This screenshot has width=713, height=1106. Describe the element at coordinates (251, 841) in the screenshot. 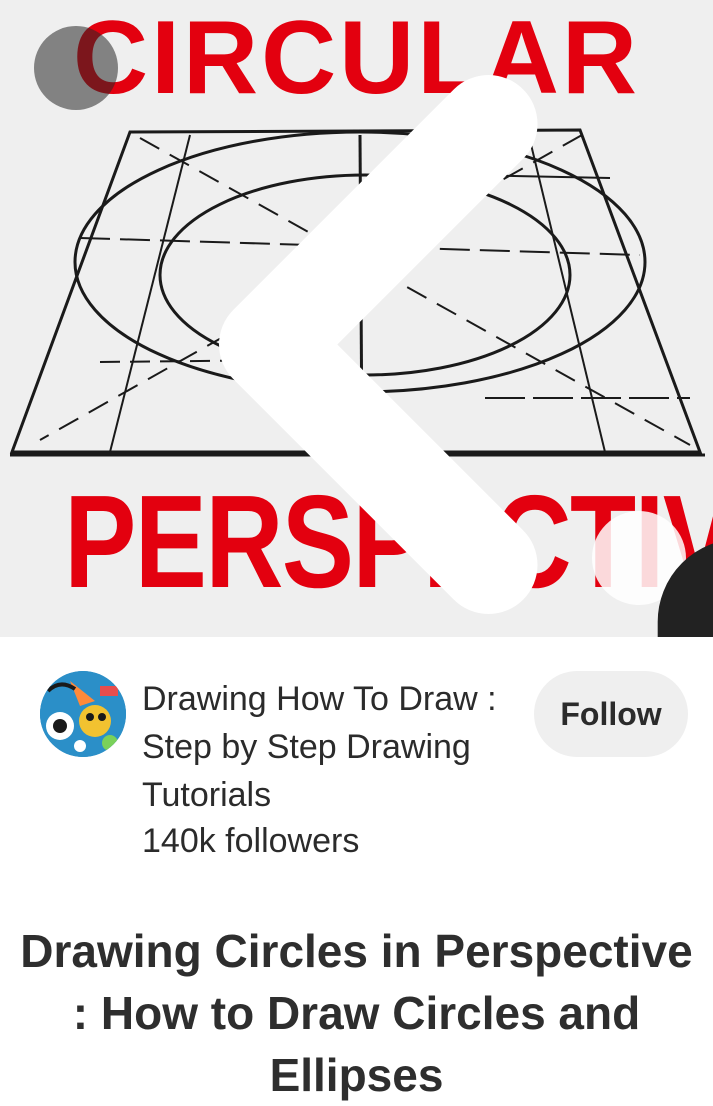

I see `follower-count: 140k followers` at that location.